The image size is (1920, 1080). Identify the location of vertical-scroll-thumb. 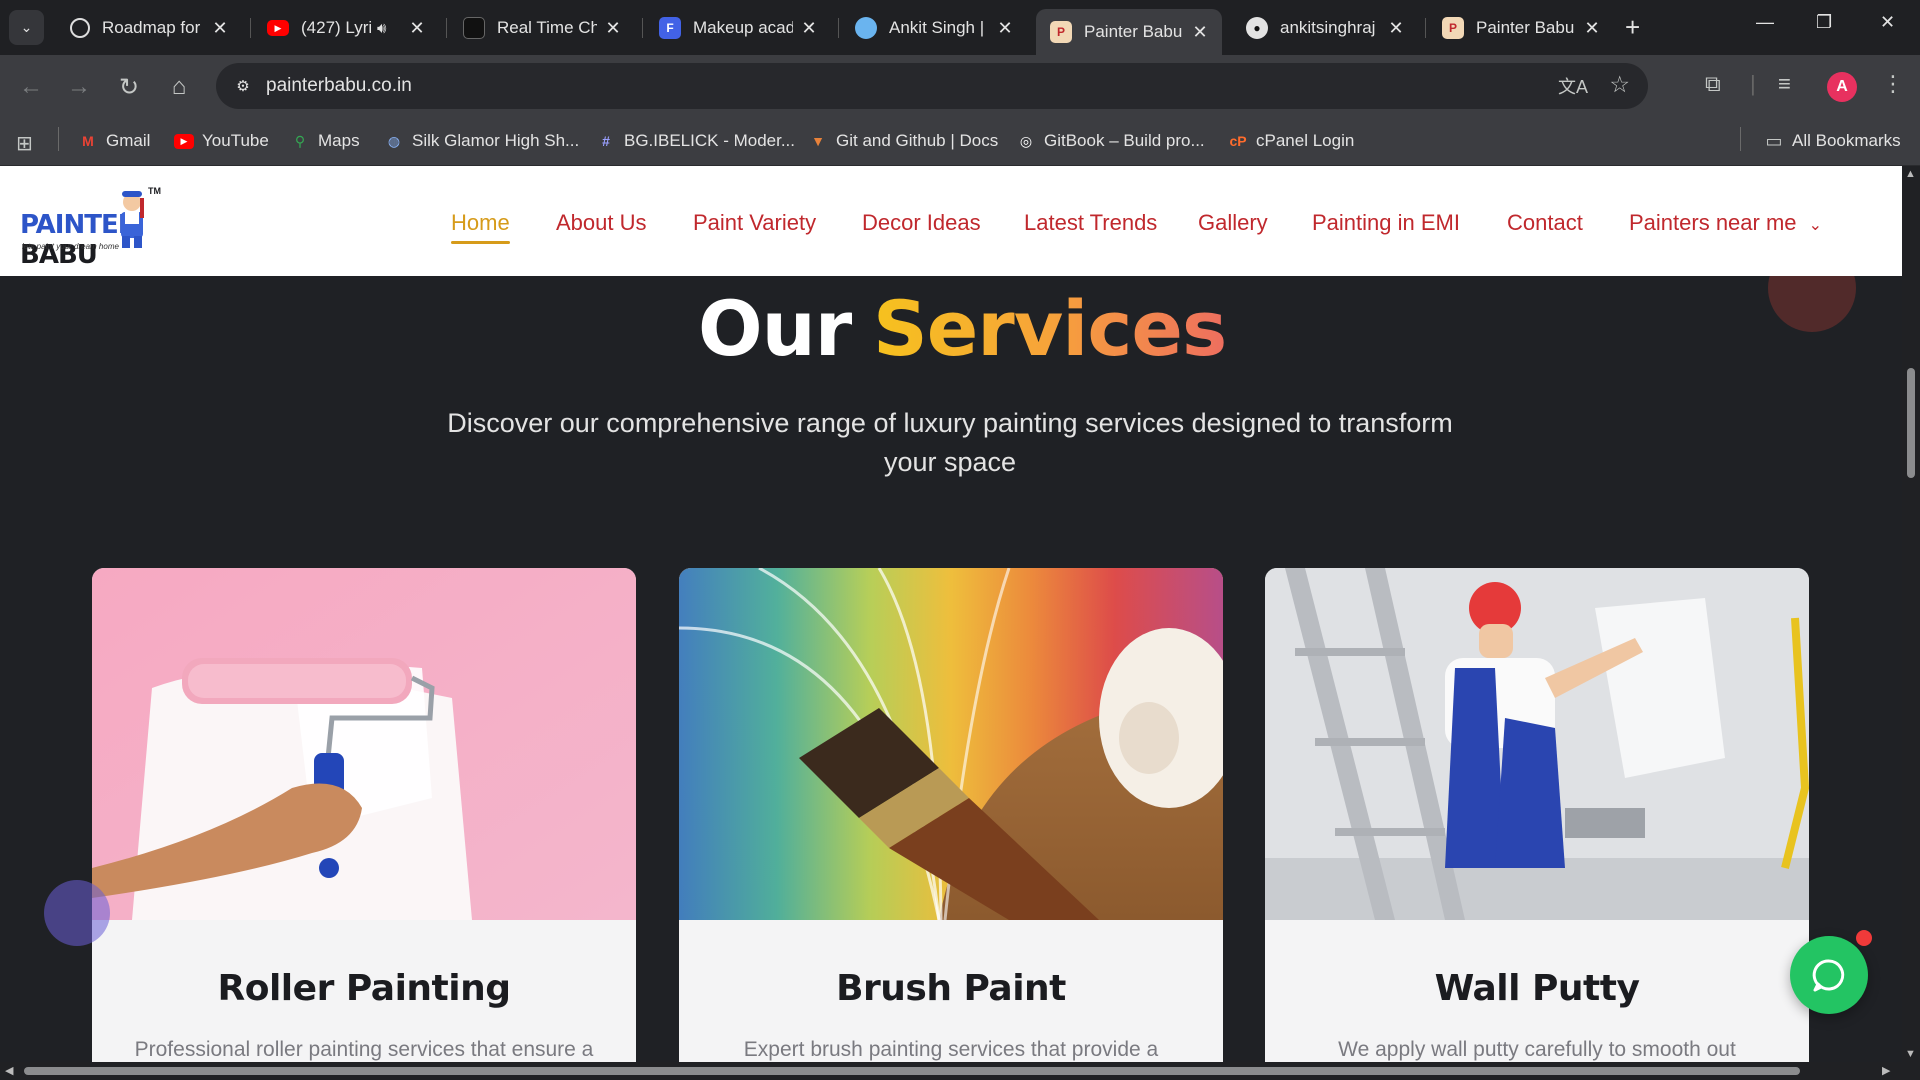
(1911, 423).